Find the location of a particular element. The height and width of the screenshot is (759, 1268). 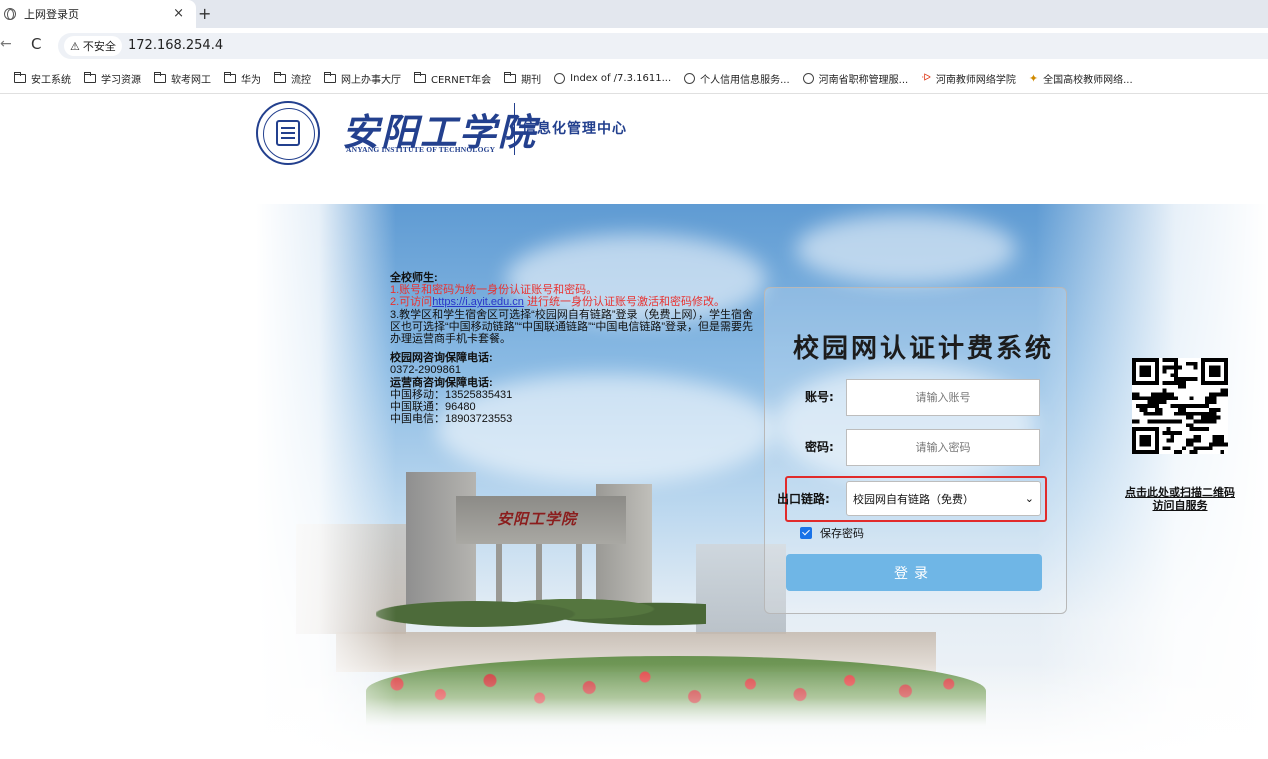

bookmark-label: 软考网工 is located at coordinates (191, 80).